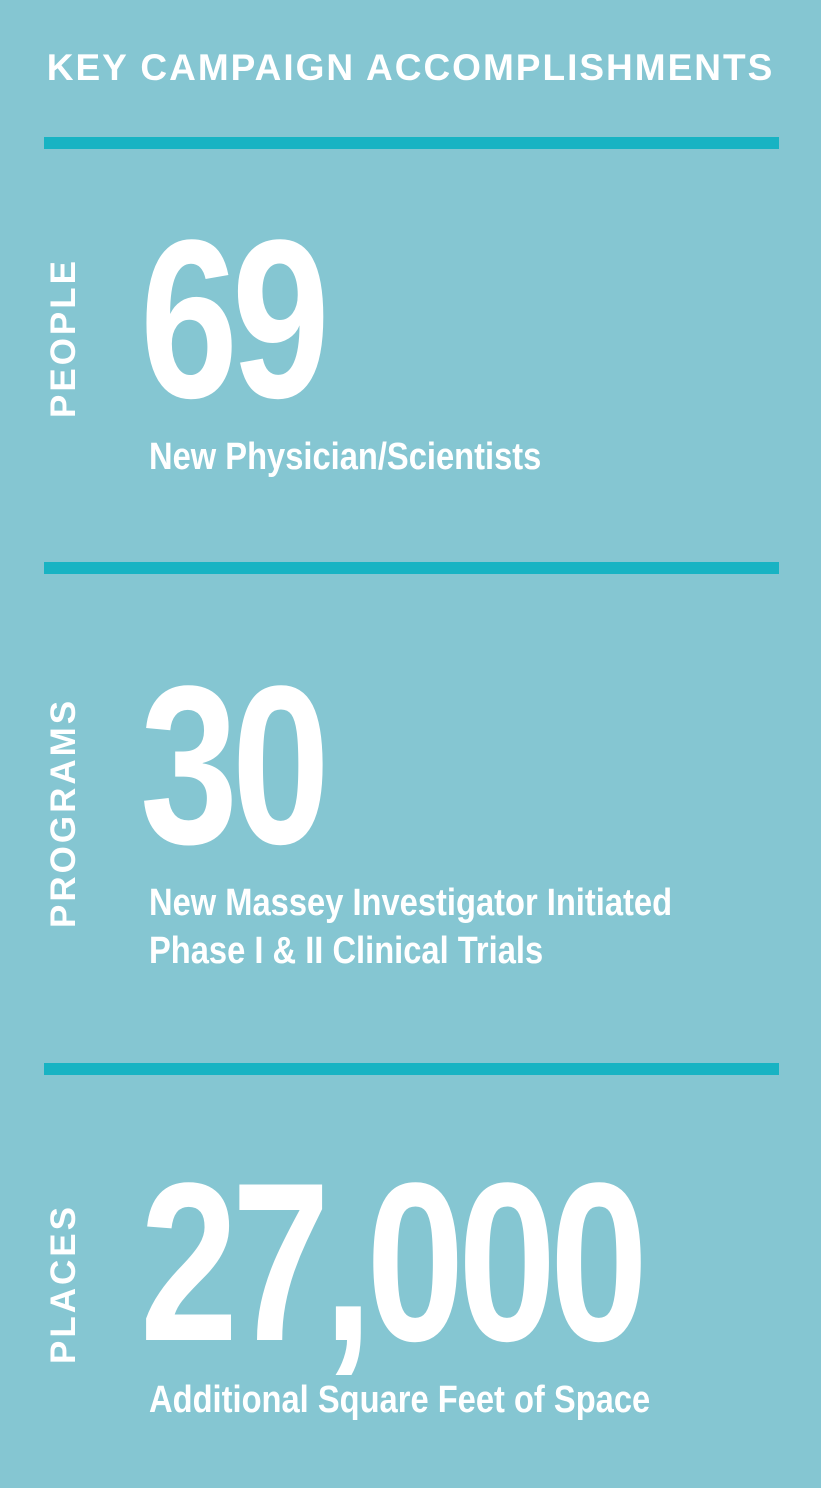  Describe the element at coordinates (63, 1284) in the screenshot. I see `section-label-places: PLACES` at that location.